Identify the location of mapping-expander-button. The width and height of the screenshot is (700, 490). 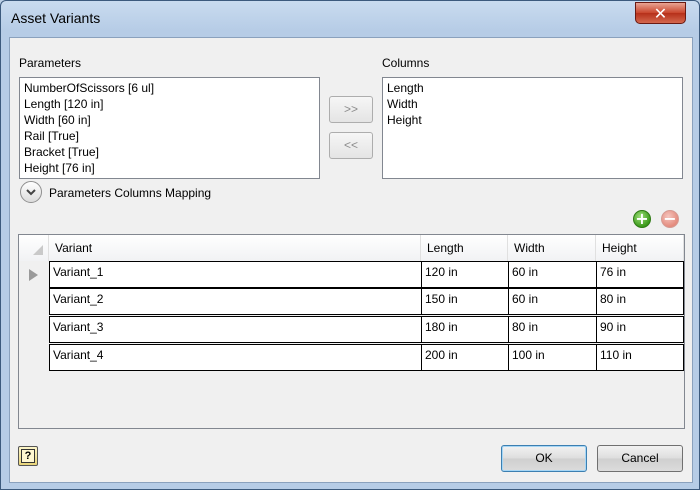
(31, 192).